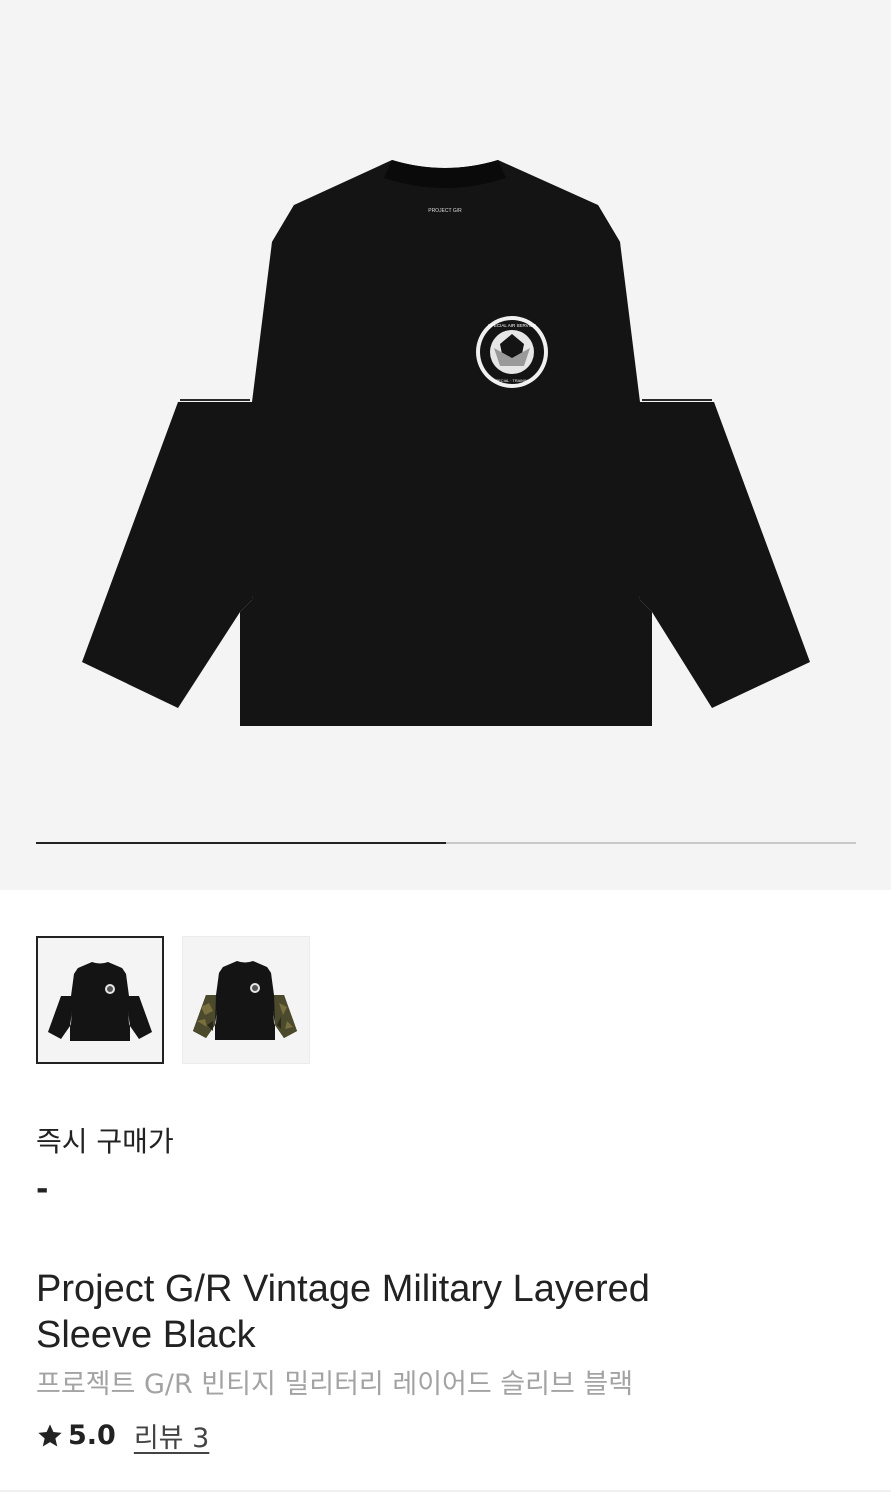  I want to click on star-icon, so click(50, 1434).